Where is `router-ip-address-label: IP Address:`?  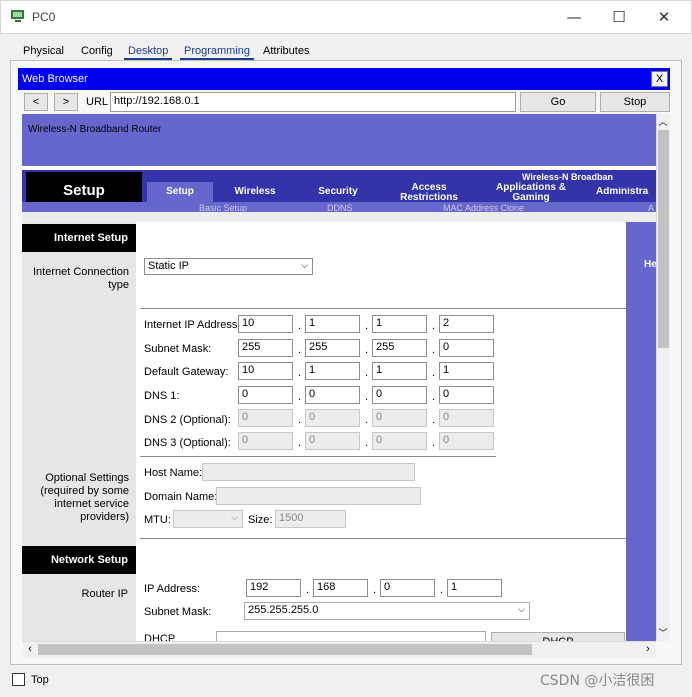
router-ip-address-label: IP Address: is located at coordinates (172, 589).